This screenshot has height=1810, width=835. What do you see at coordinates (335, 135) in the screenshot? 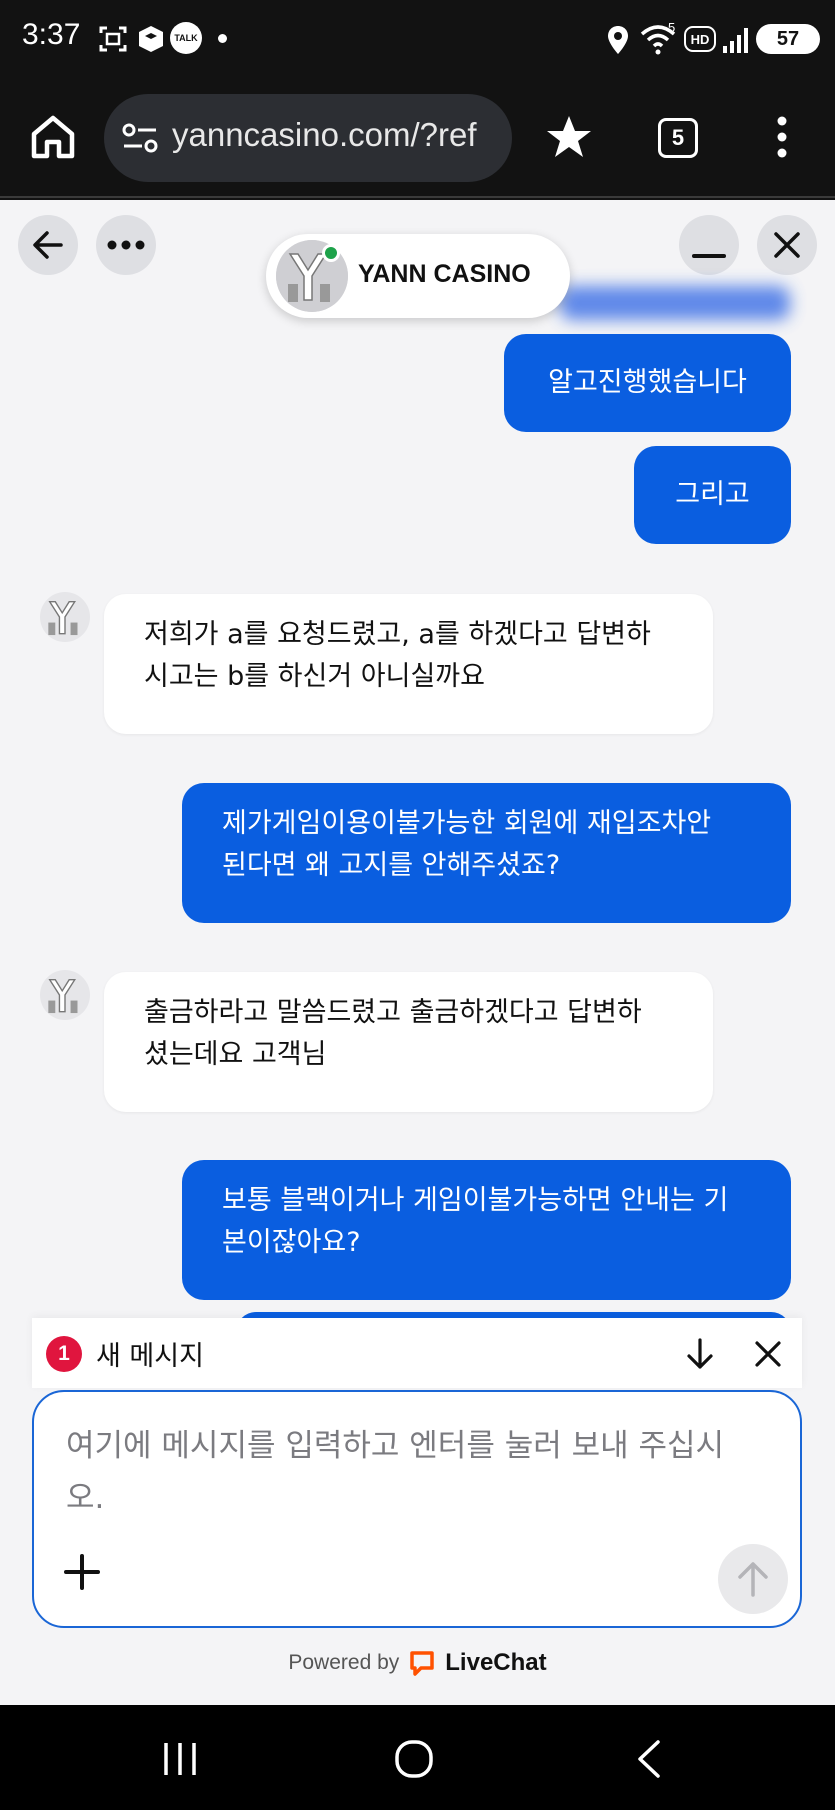
I see `url-text: yanncasino.com/?ref` at bounding box center [335, 135].